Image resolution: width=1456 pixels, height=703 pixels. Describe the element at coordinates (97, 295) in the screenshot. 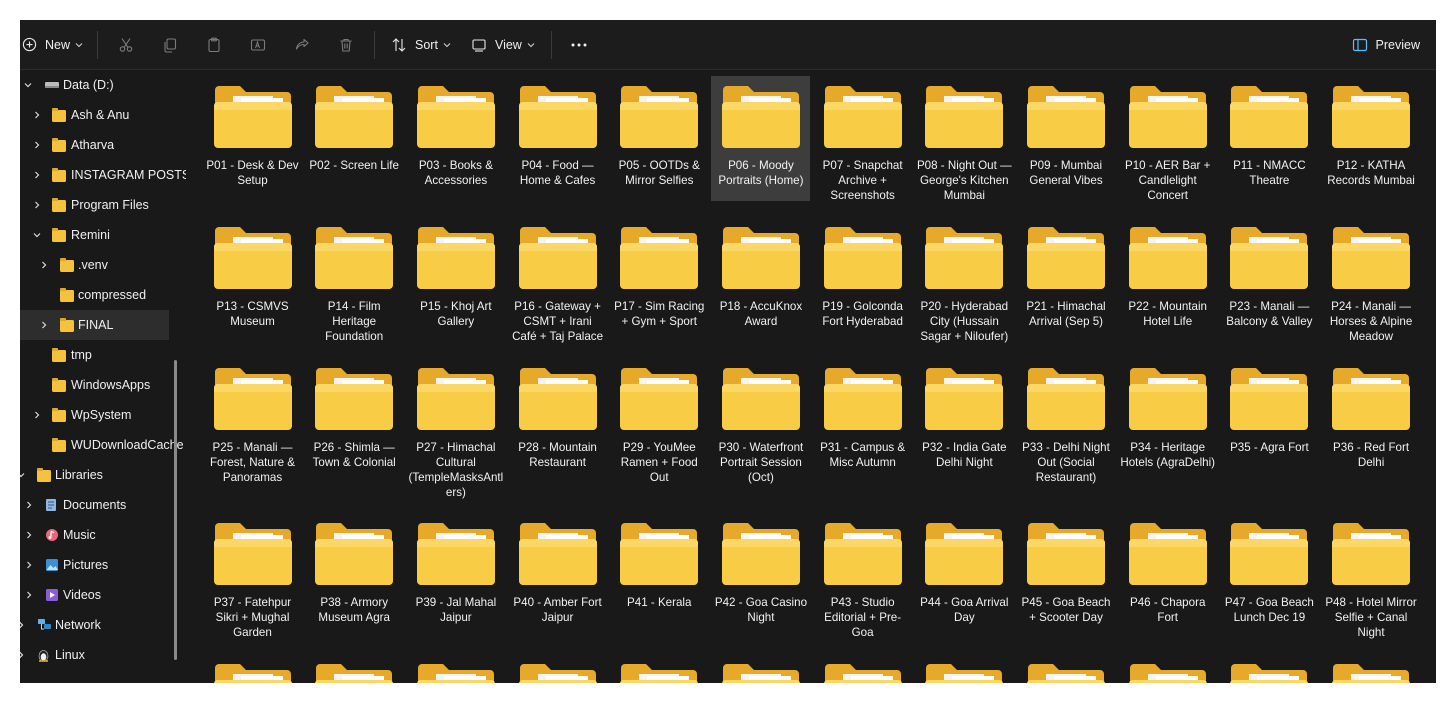

I see `nav-item-compressed: compressed` at that location.